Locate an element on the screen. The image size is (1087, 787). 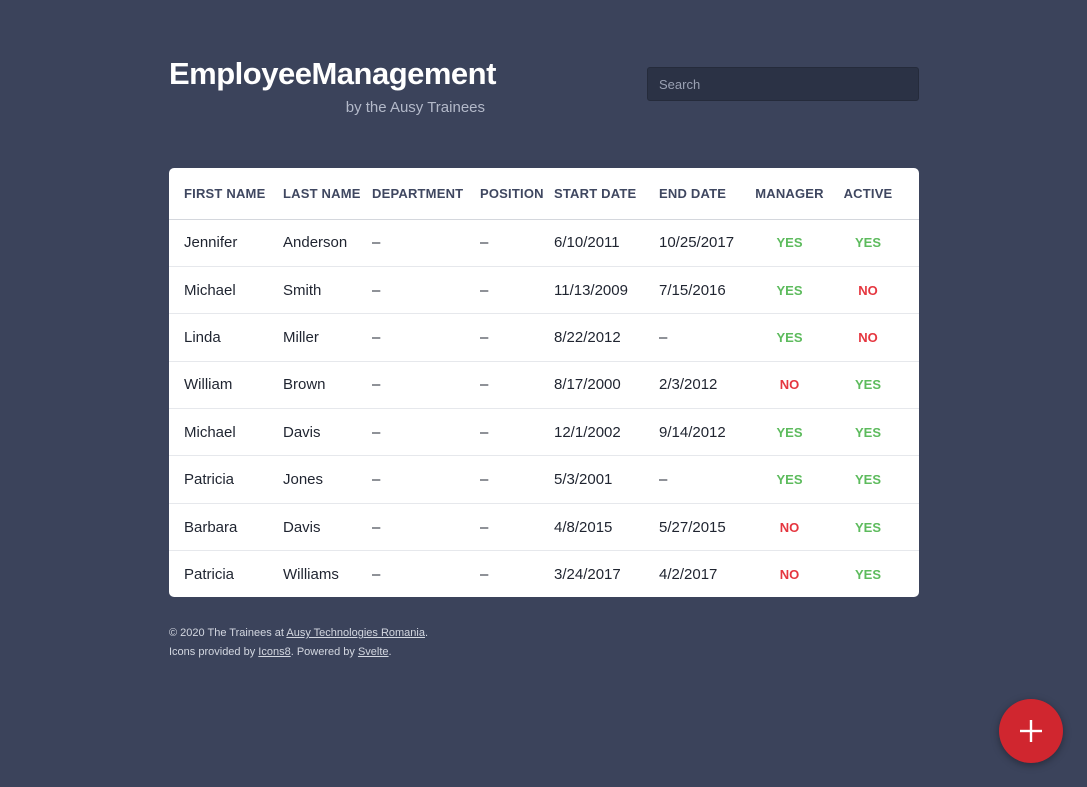
plus-icon is located at coordinates (1031, 731).